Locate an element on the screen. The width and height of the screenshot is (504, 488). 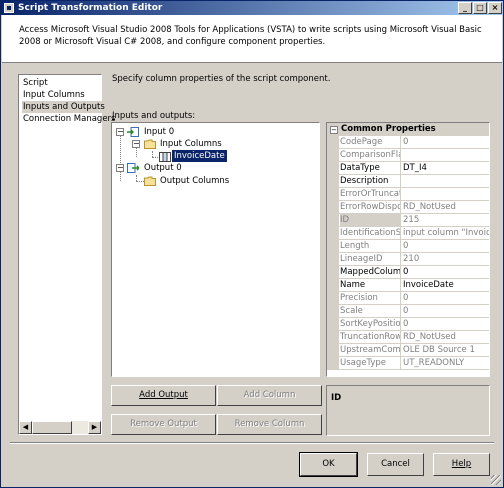
add-output-label: Add Output is located at coordinates (163, 395).